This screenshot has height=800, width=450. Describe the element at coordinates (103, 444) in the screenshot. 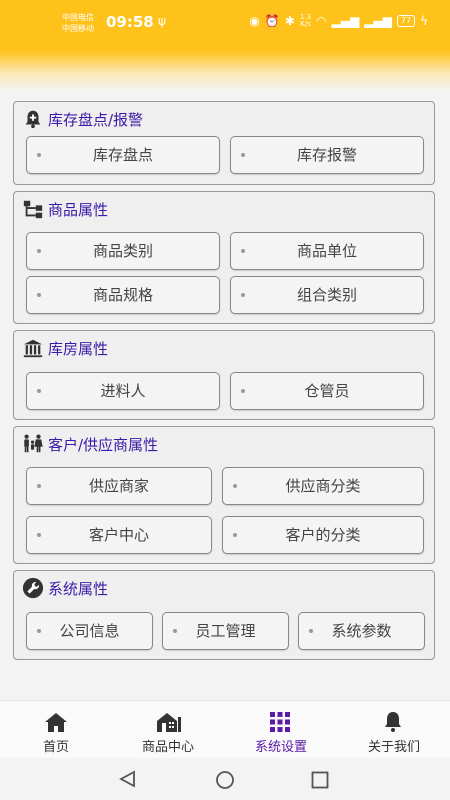

I see `section-title: 客户/供应商属性` at that location.